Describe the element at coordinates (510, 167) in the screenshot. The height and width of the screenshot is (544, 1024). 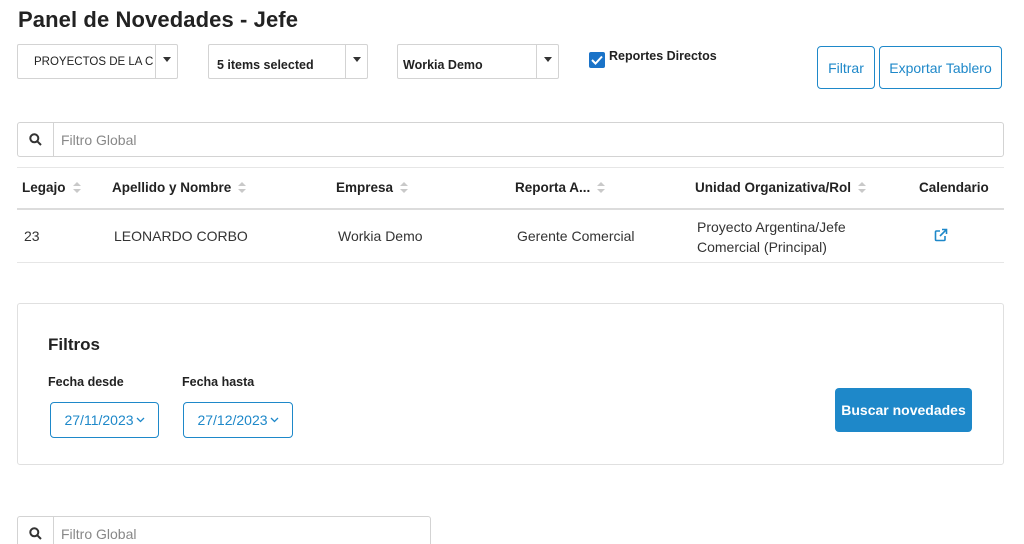
I see `table-top-divider` at that location.